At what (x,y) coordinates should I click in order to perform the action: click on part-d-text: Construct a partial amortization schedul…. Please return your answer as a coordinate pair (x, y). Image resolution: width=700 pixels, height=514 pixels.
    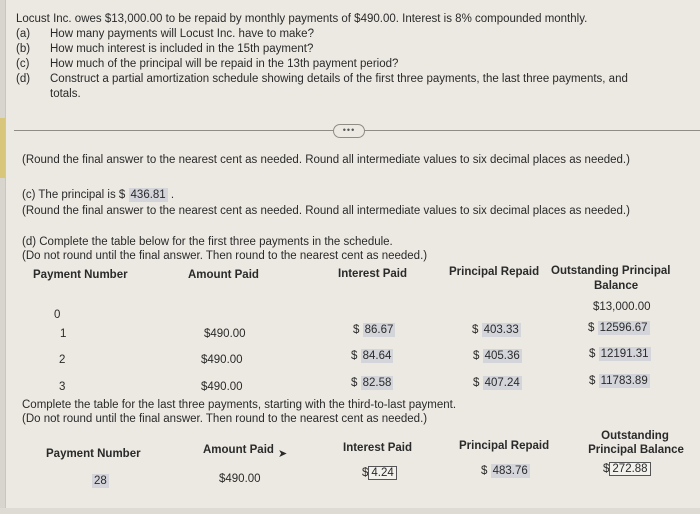
    Looking at the image, I should click on (339, 79).